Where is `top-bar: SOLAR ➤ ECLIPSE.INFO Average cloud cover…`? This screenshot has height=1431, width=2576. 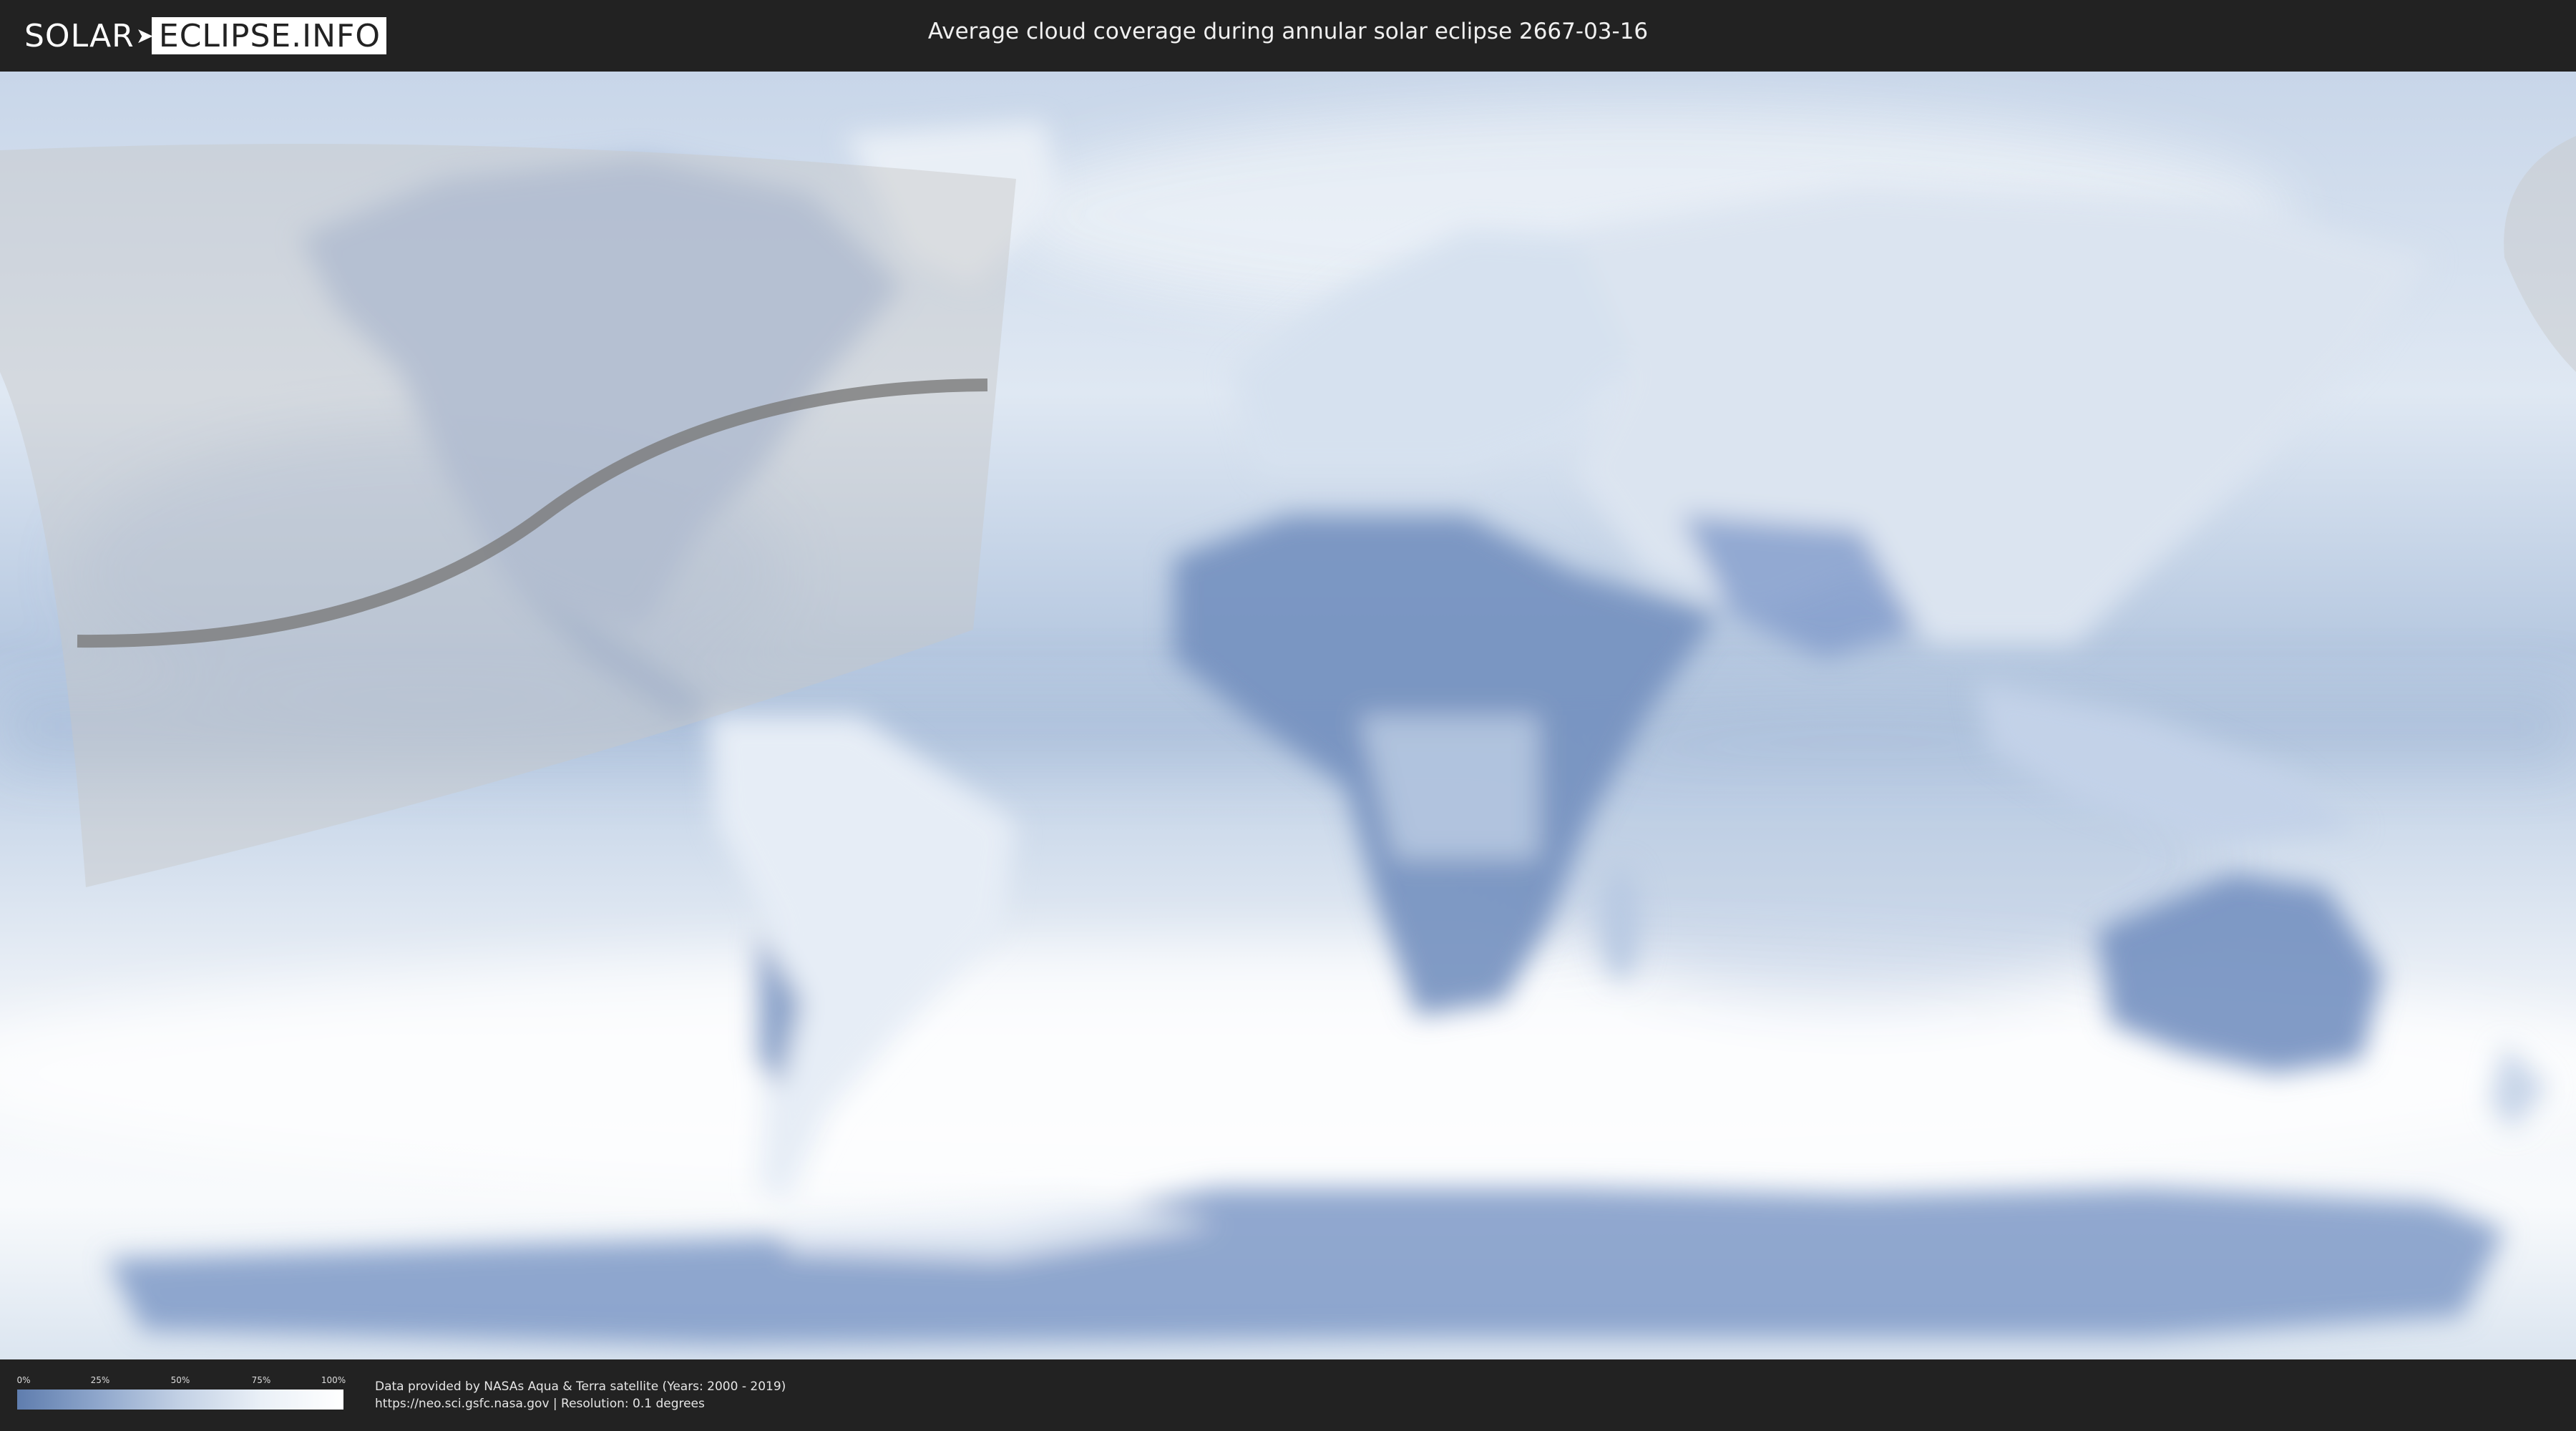
top-bar: SOLAR ➤ ECLIPSE.INFO Average cloud cover… is located at coordinates (1288, 36).